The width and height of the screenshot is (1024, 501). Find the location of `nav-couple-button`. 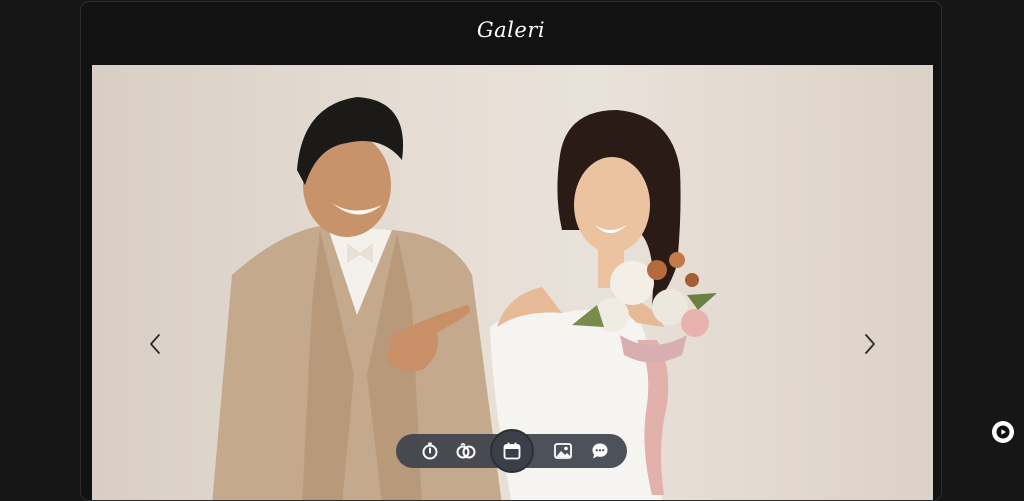

nav-couple-button is located at coordinates (466, 451).